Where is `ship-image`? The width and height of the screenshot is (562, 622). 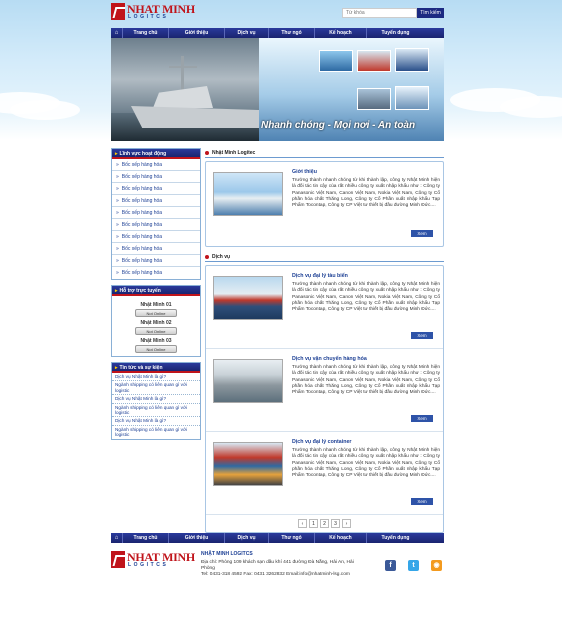
ship-image is located at coordinates (183, 97).